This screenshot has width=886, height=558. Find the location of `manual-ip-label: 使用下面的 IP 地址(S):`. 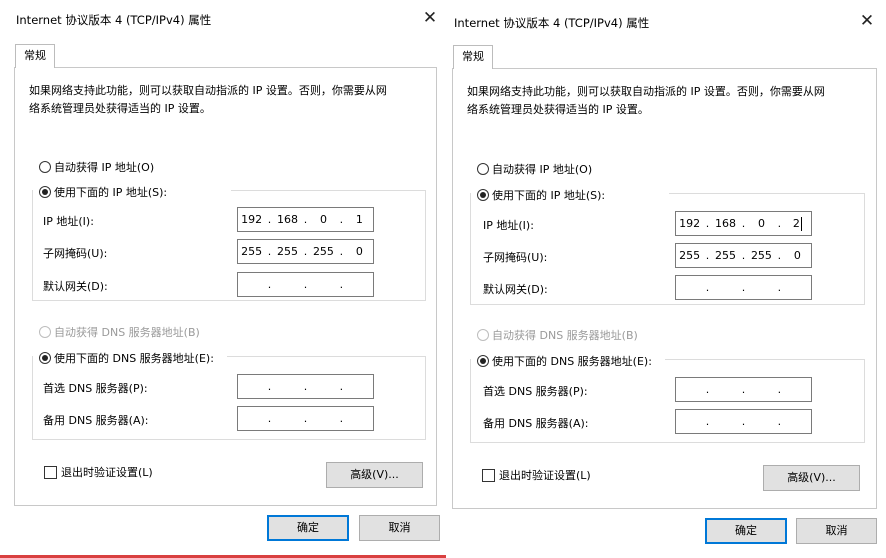

manual-ip-label: 使用下面的 IP 地址(S): is located at coordinates (549, 195).